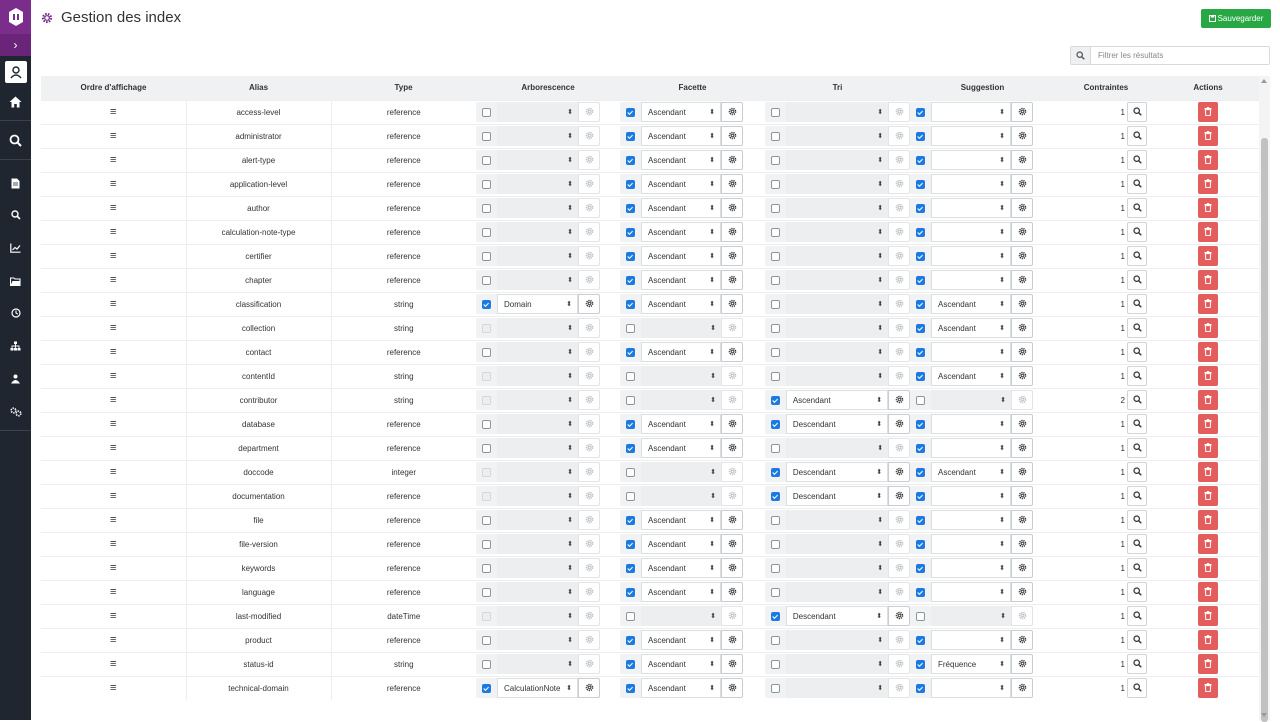 The width and height of the screenshot is (1280, 722). What do you see at coordinates (1264, 81) in the screenshot?
I see `scroll-up-arrow-icon` at bounding box center [1264, 81].